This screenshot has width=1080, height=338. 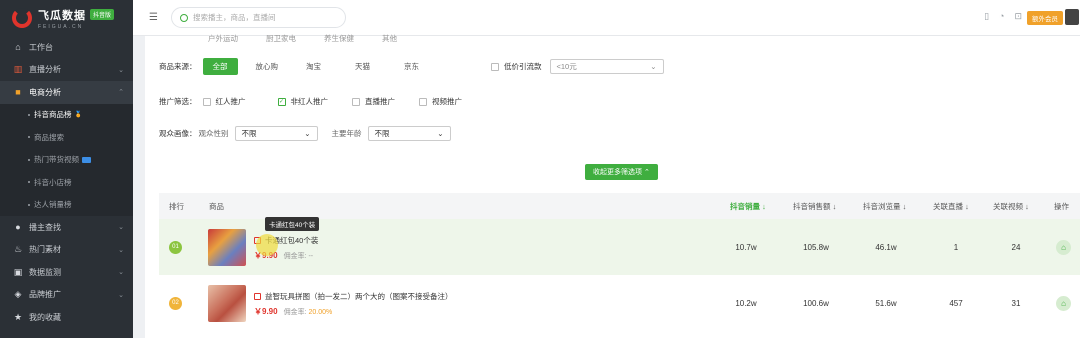 What do you see at coordinates (18, 92) in the screenshot?
I see `shop-bag-icon: ■` at bounding box center [18, 92].